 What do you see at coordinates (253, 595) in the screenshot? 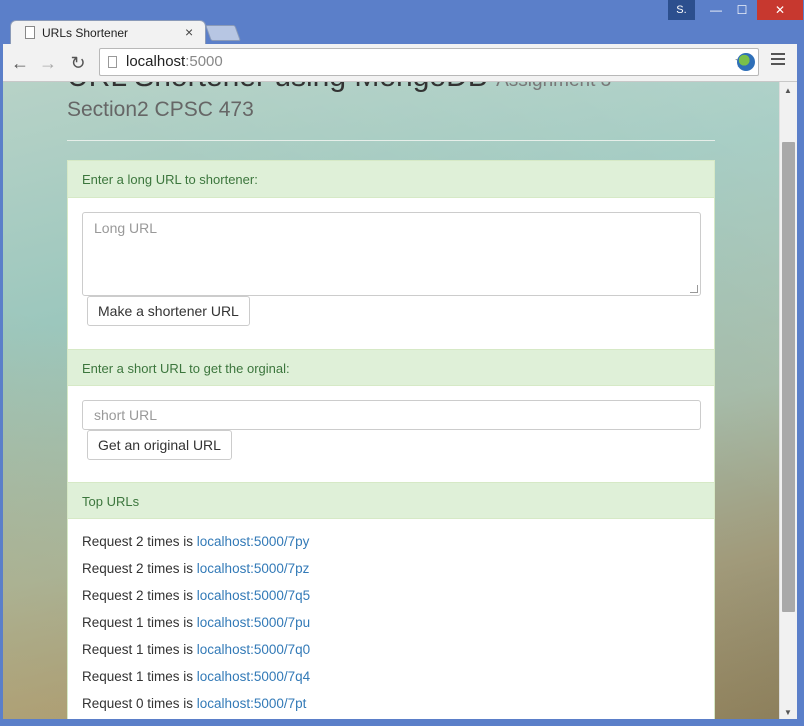
I see `short-url-link: localhost:5000/7q5` at bounding box center [253, 595].